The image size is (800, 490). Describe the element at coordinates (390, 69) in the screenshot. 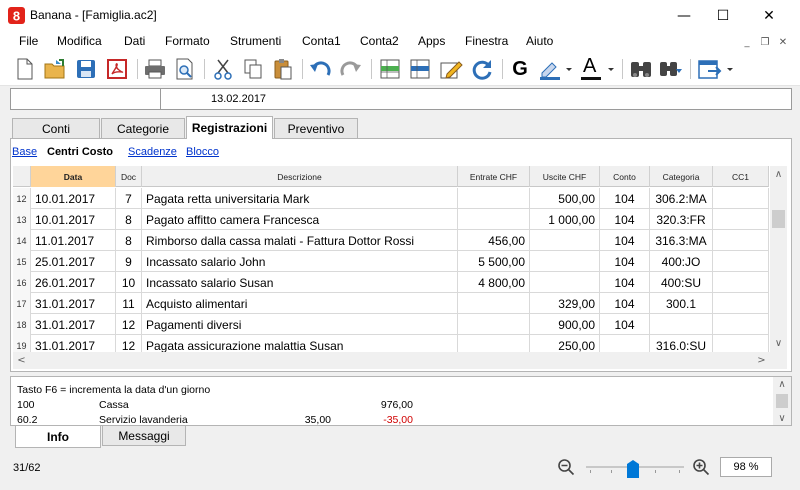

I see `insert-row-icon` at that location.